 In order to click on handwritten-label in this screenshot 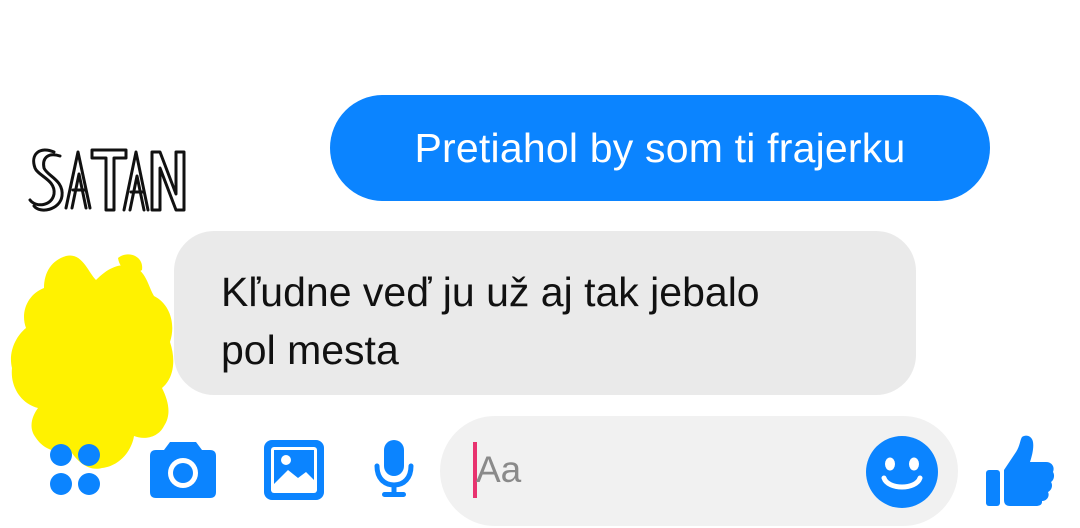, I will do `click(111, 178)`.